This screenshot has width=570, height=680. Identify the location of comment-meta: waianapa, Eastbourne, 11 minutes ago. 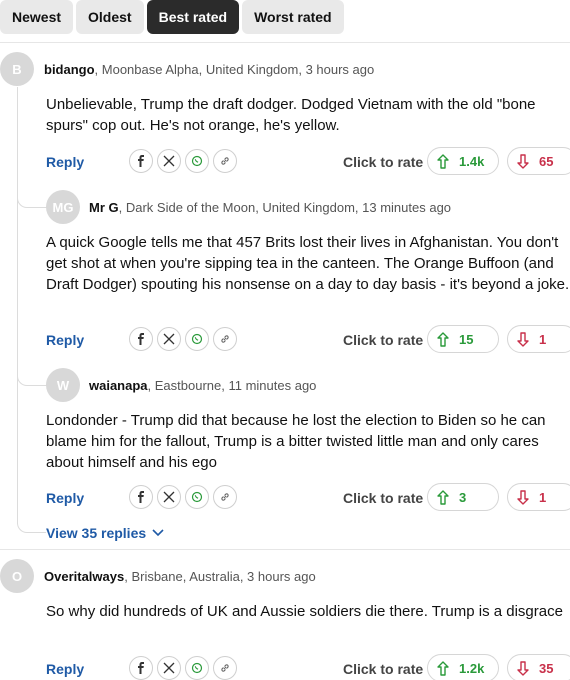
(202, 385).